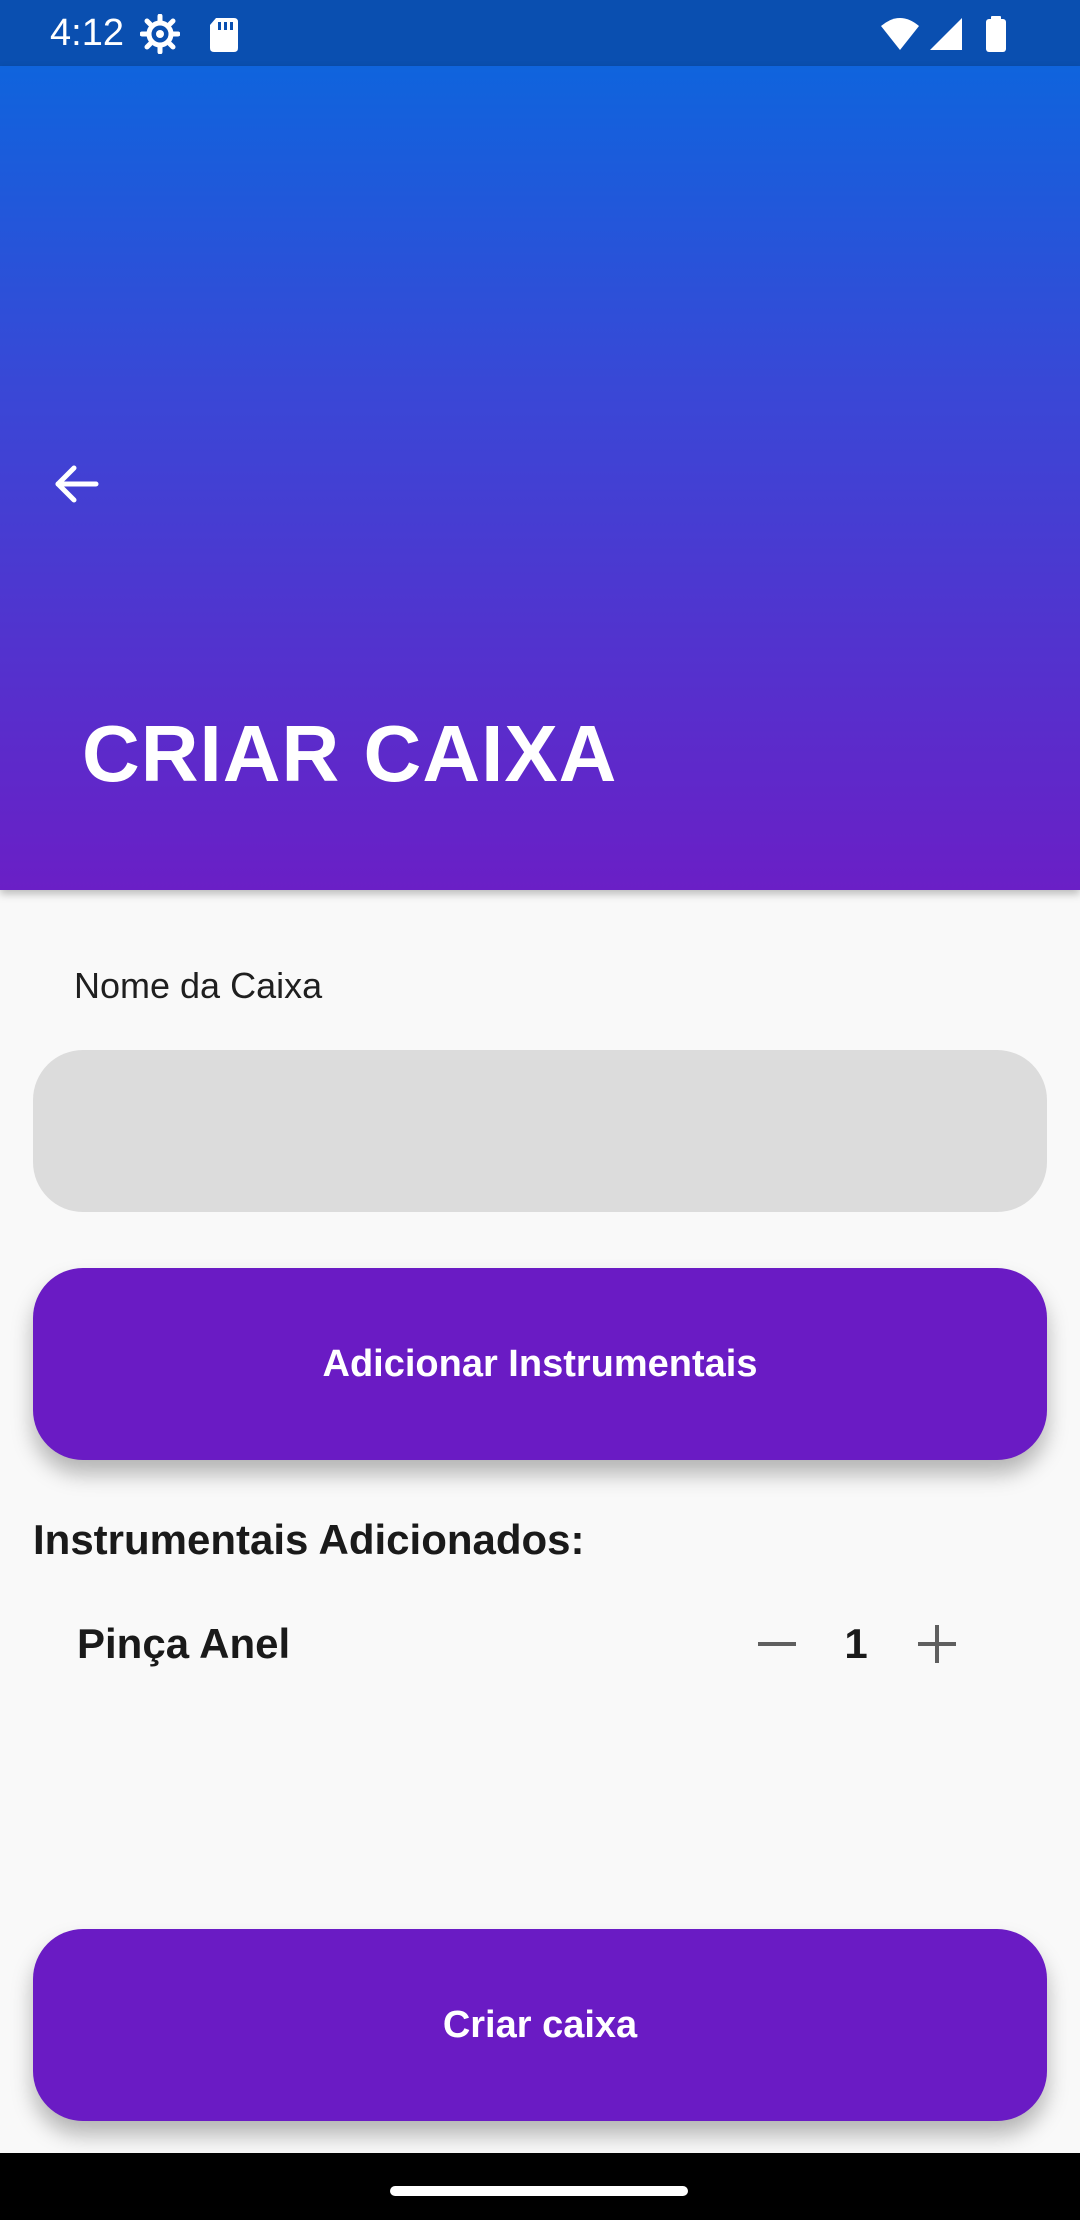 This screenshot has width=1080, height=2220. Describe the element at coordinates (539, 2191) in the screenshot. I see `home-indicator` at that location.